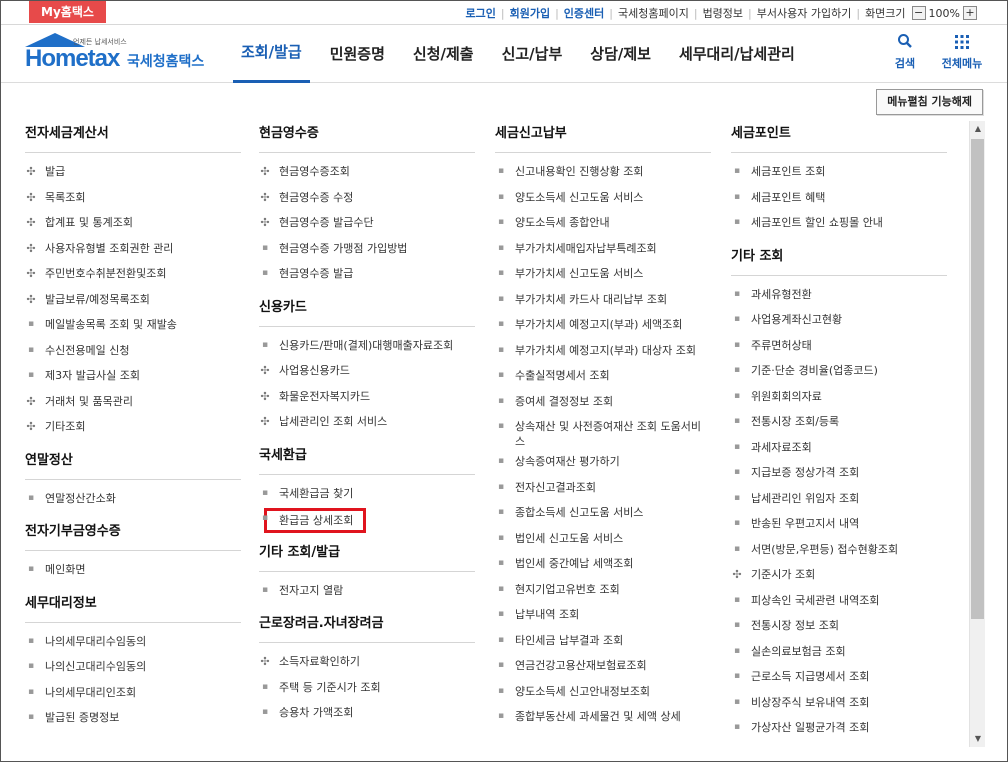 This screenshot has height=762, width=1008. What do you see at coordinates (977, 379) in the screenshot?
I see `scroll-thumb` at bounding box center [977, 379].